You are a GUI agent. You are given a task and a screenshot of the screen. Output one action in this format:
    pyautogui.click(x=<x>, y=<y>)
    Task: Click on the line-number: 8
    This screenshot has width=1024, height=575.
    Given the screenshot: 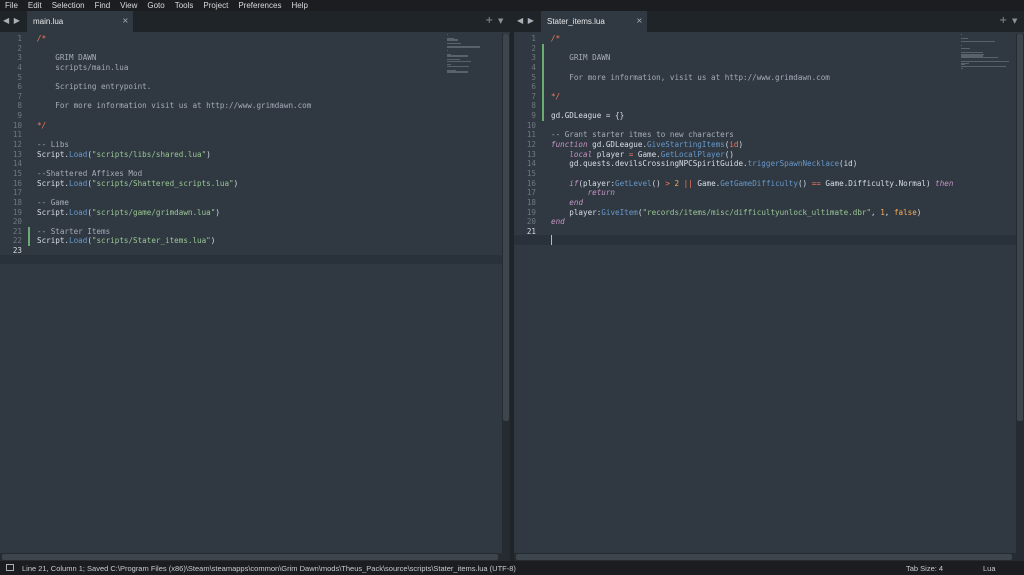 What is the action you would take?
    pyautogui.click(x=529, y=106)
    